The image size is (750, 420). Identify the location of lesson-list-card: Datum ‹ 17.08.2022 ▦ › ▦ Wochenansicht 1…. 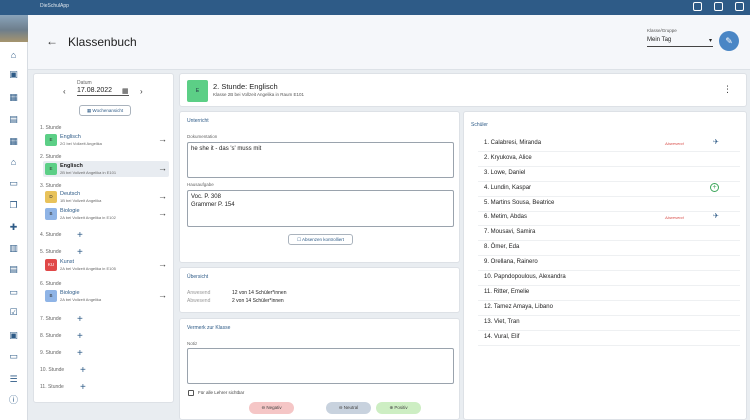
(103, 238).